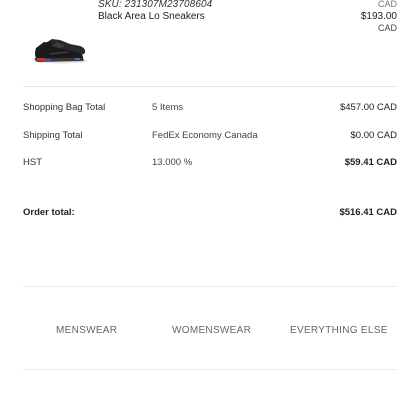  I want to click on product-currency-top: CAD, so click(387, 4).